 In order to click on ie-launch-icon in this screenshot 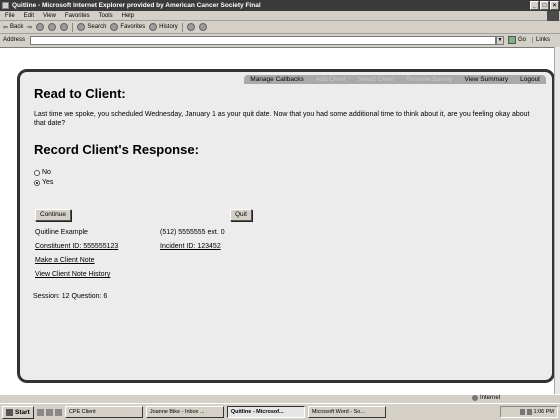, I will do `click(49, 412)`.